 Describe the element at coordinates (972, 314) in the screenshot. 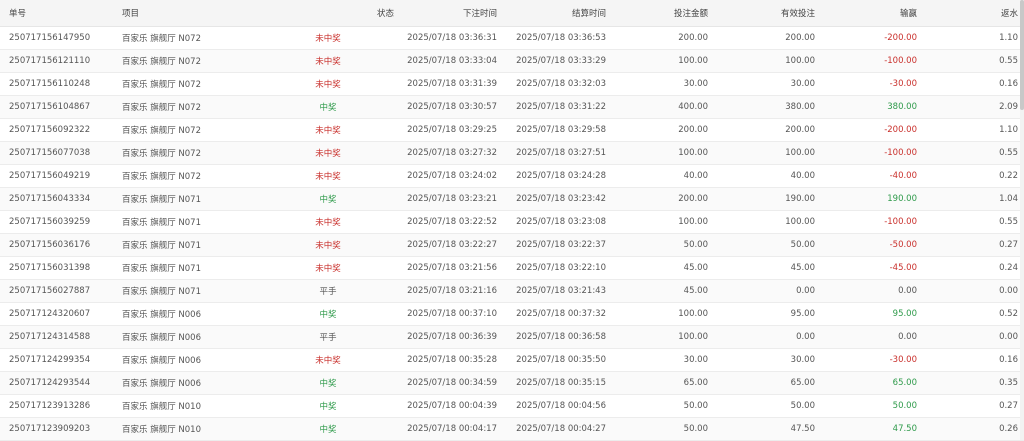

I see `cell-rebate: 0.52` at that location.